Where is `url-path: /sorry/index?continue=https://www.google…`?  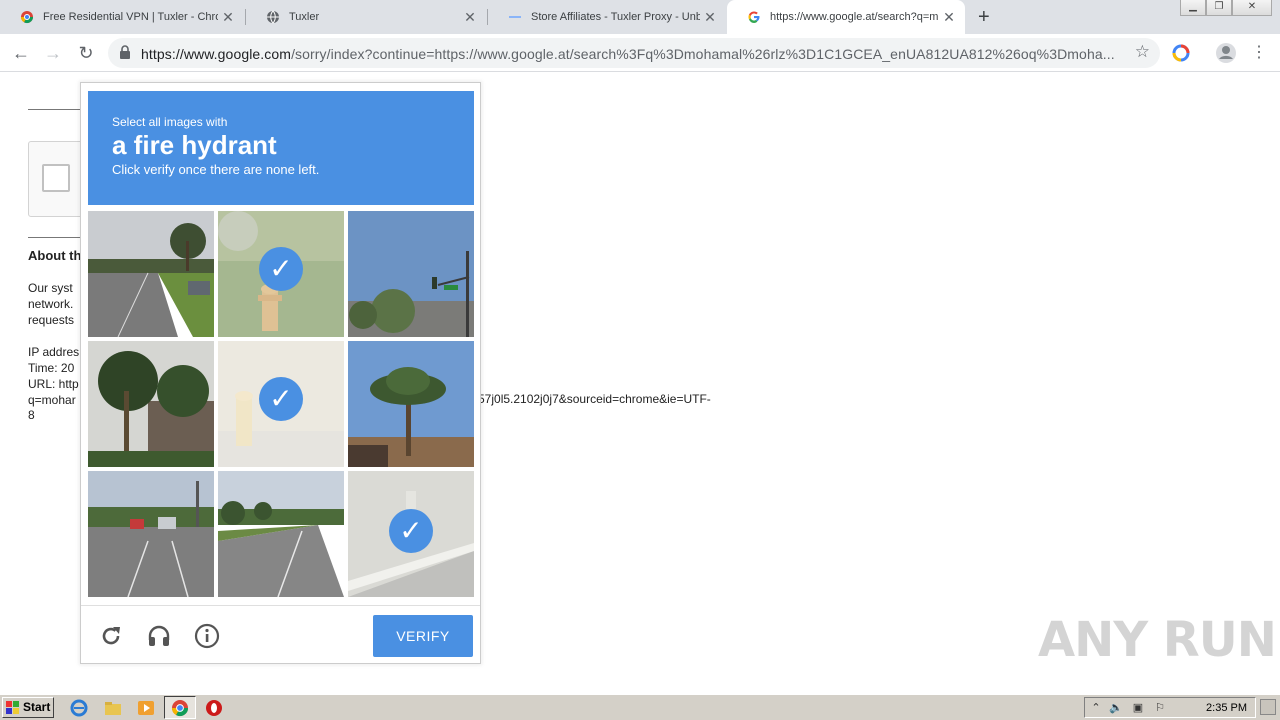
url-path: /sorry/index?continue=https://www.google… is located at coordinates (703, 54).